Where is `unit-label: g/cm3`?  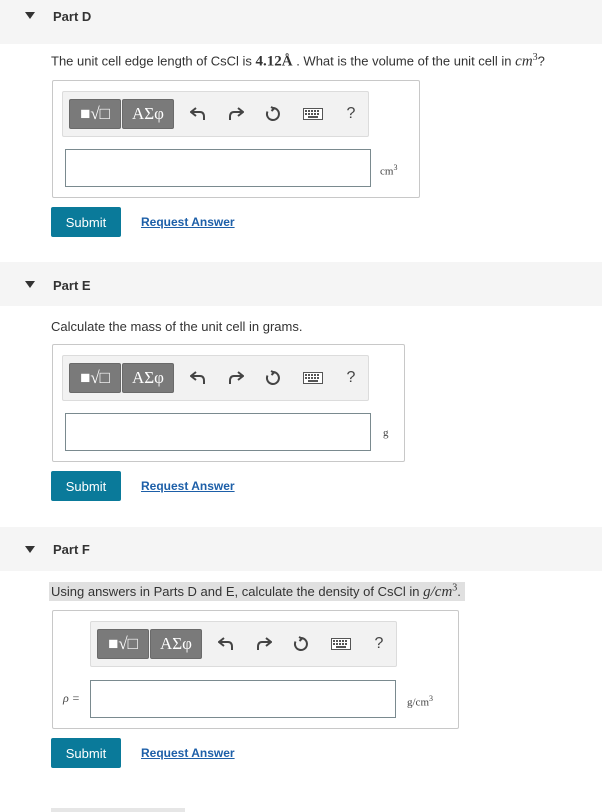
unit-label: g/cm3 is located at coordinates (420, 701).